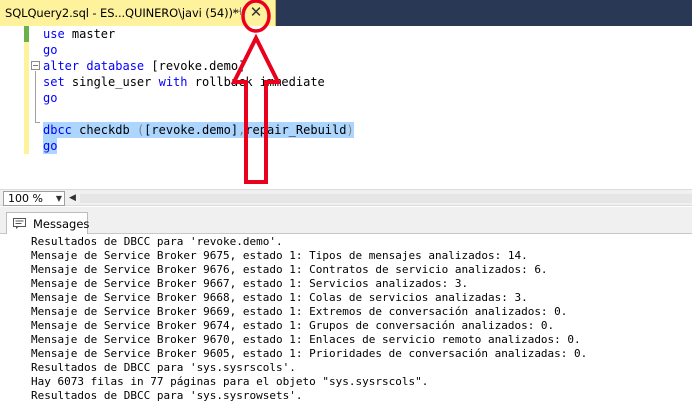  What do you see at coordinates (386, 198) in the screenshot?
I see `horizontal-scrollbar` at bounding box center [386, 198].